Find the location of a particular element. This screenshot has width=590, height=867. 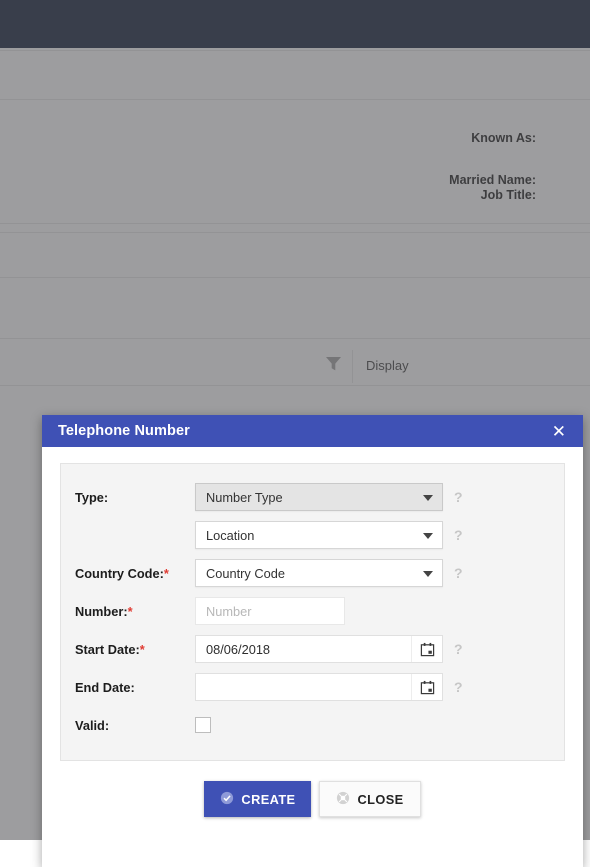

form-row-number: Number:* is located at coordinates (312, 611).